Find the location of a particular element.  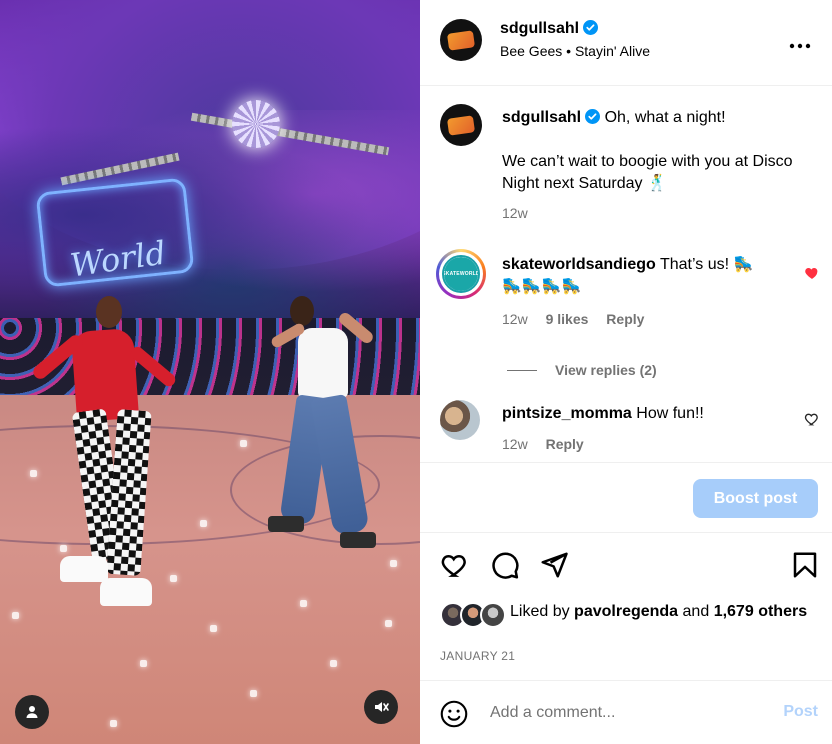

caption-username: sdgullsahl is located at coordinates (541, 117).